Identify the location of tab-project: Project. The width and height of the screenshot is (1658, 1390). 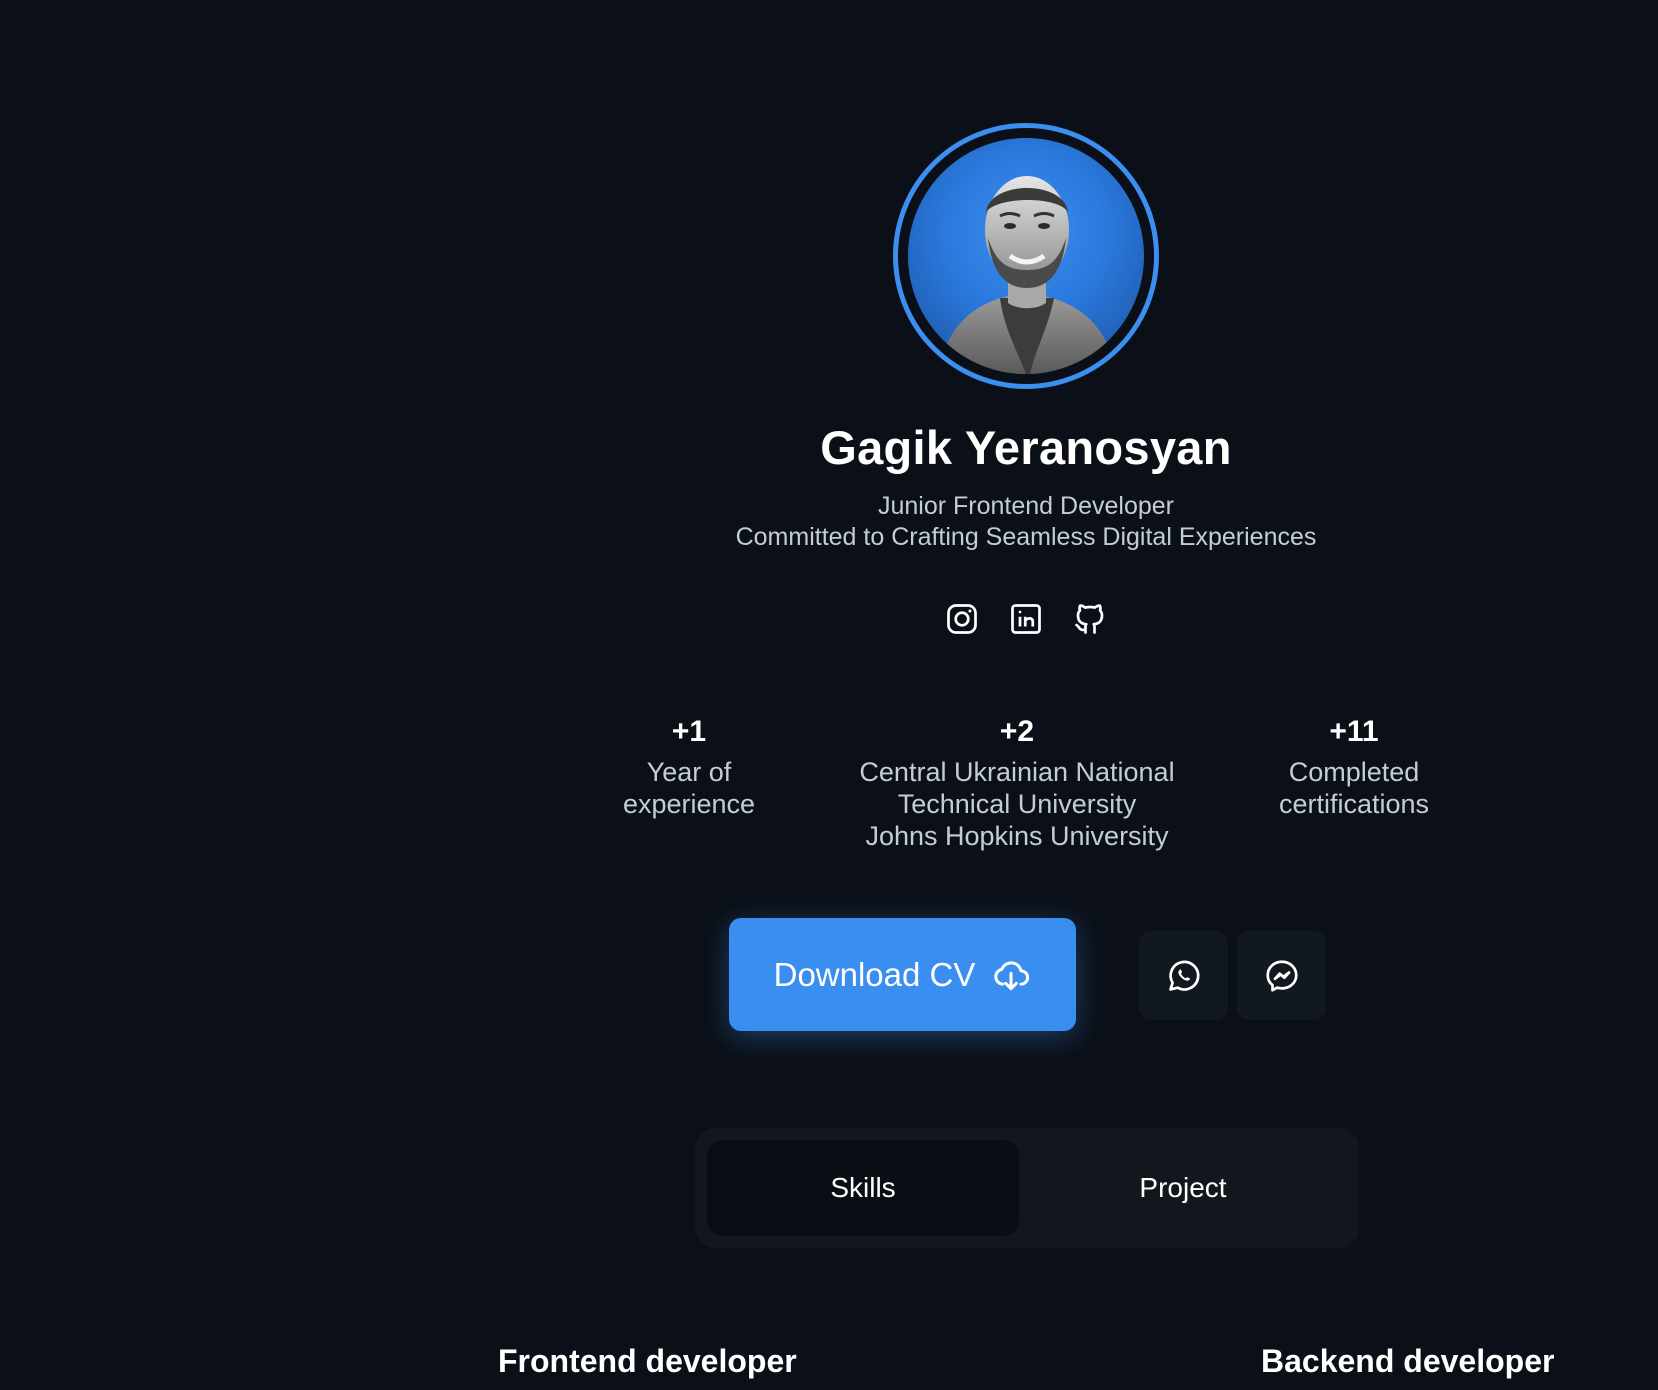
(1183, 1188).